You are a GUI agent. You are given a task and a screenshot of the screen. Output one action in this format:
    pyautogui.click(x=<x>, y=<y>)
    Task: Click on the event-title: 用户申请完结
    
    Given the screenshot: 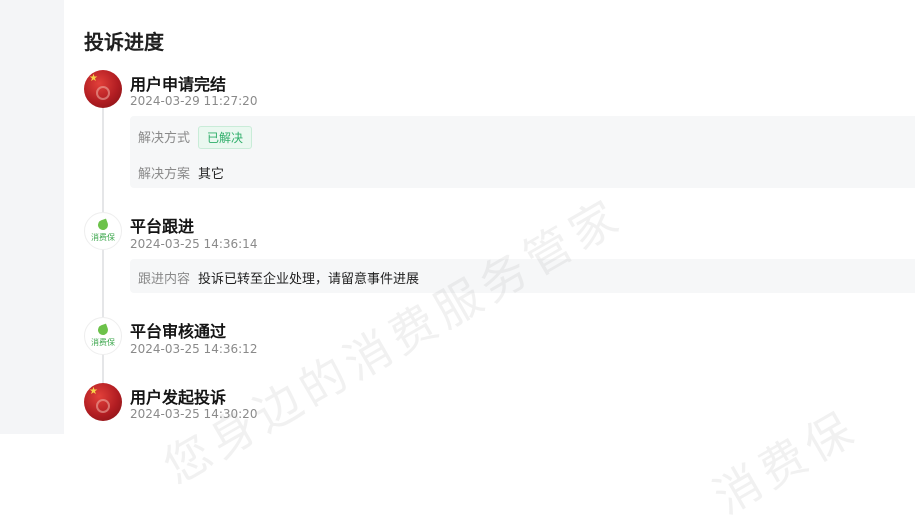 What is the action you would take?
    pyautogui.click(x=178, y=84)
    